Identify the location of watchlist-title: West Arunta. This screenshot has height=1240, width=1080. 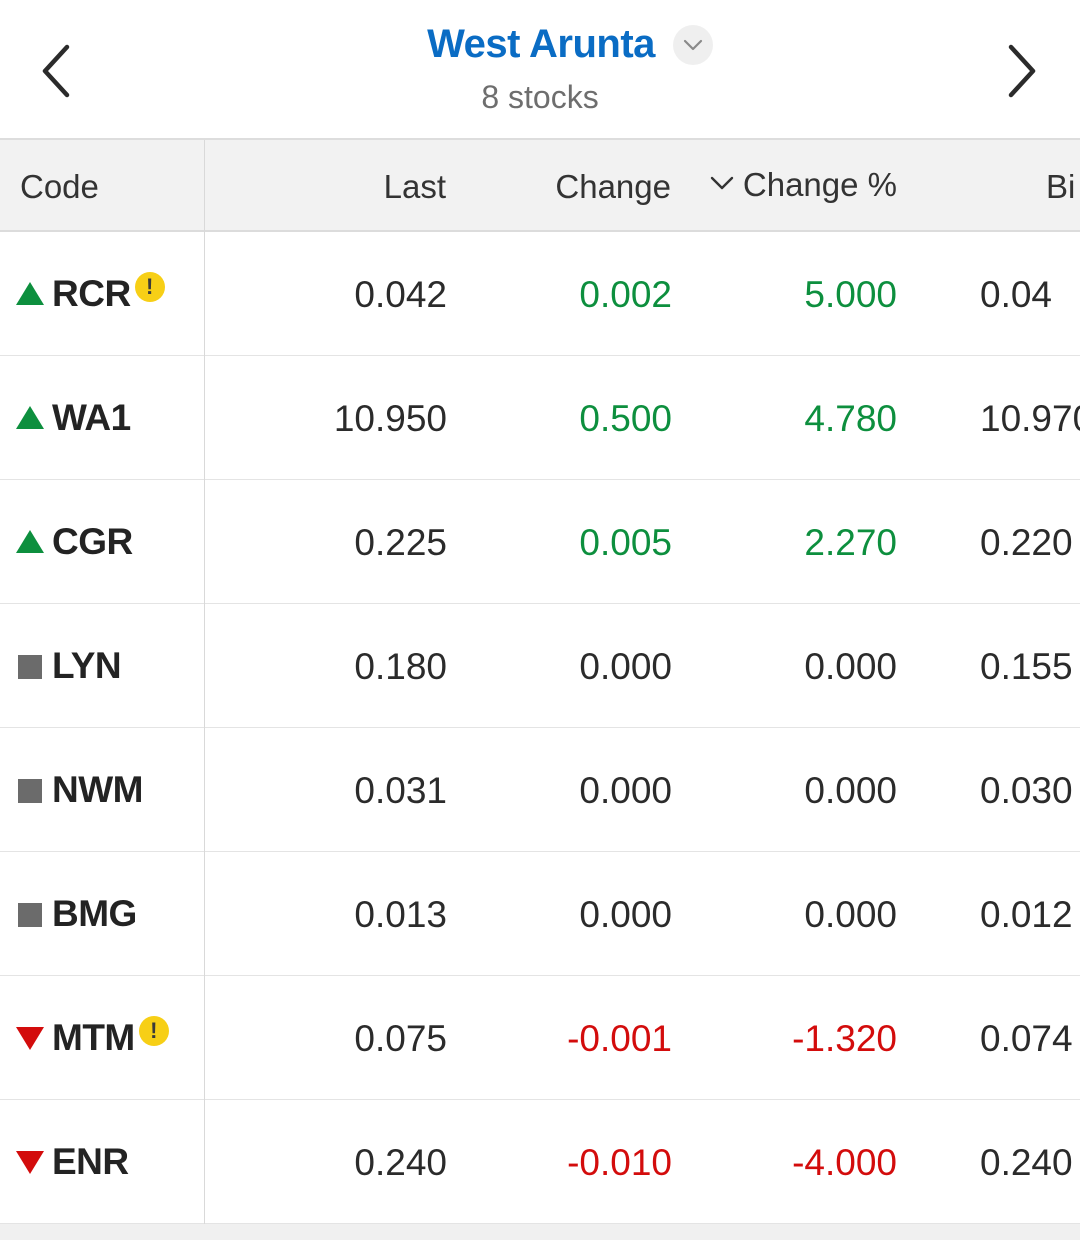
(541, 44).